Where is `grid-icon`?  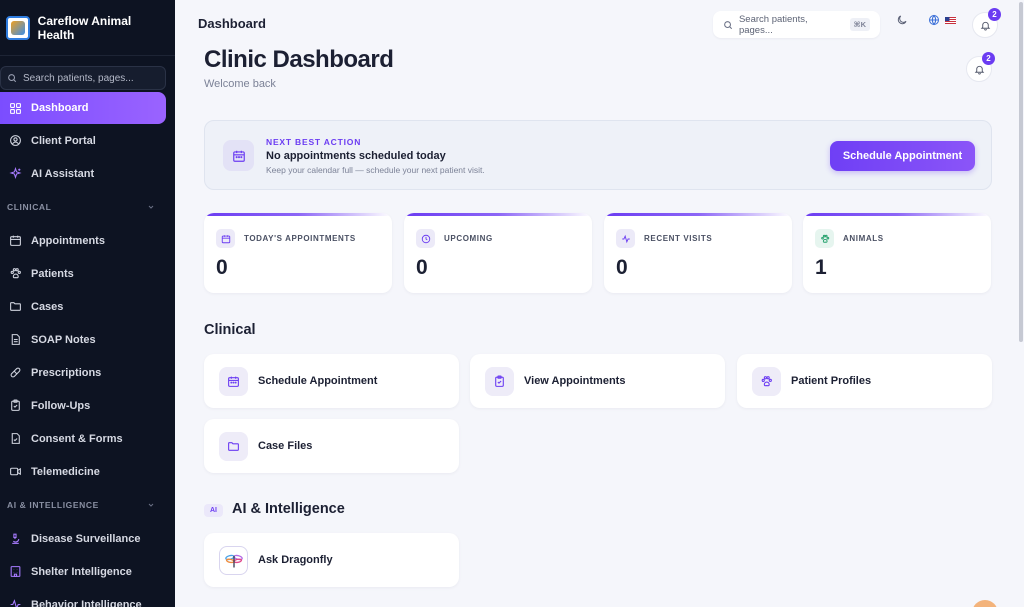
grid-icon is located at coordinates (15, 108).